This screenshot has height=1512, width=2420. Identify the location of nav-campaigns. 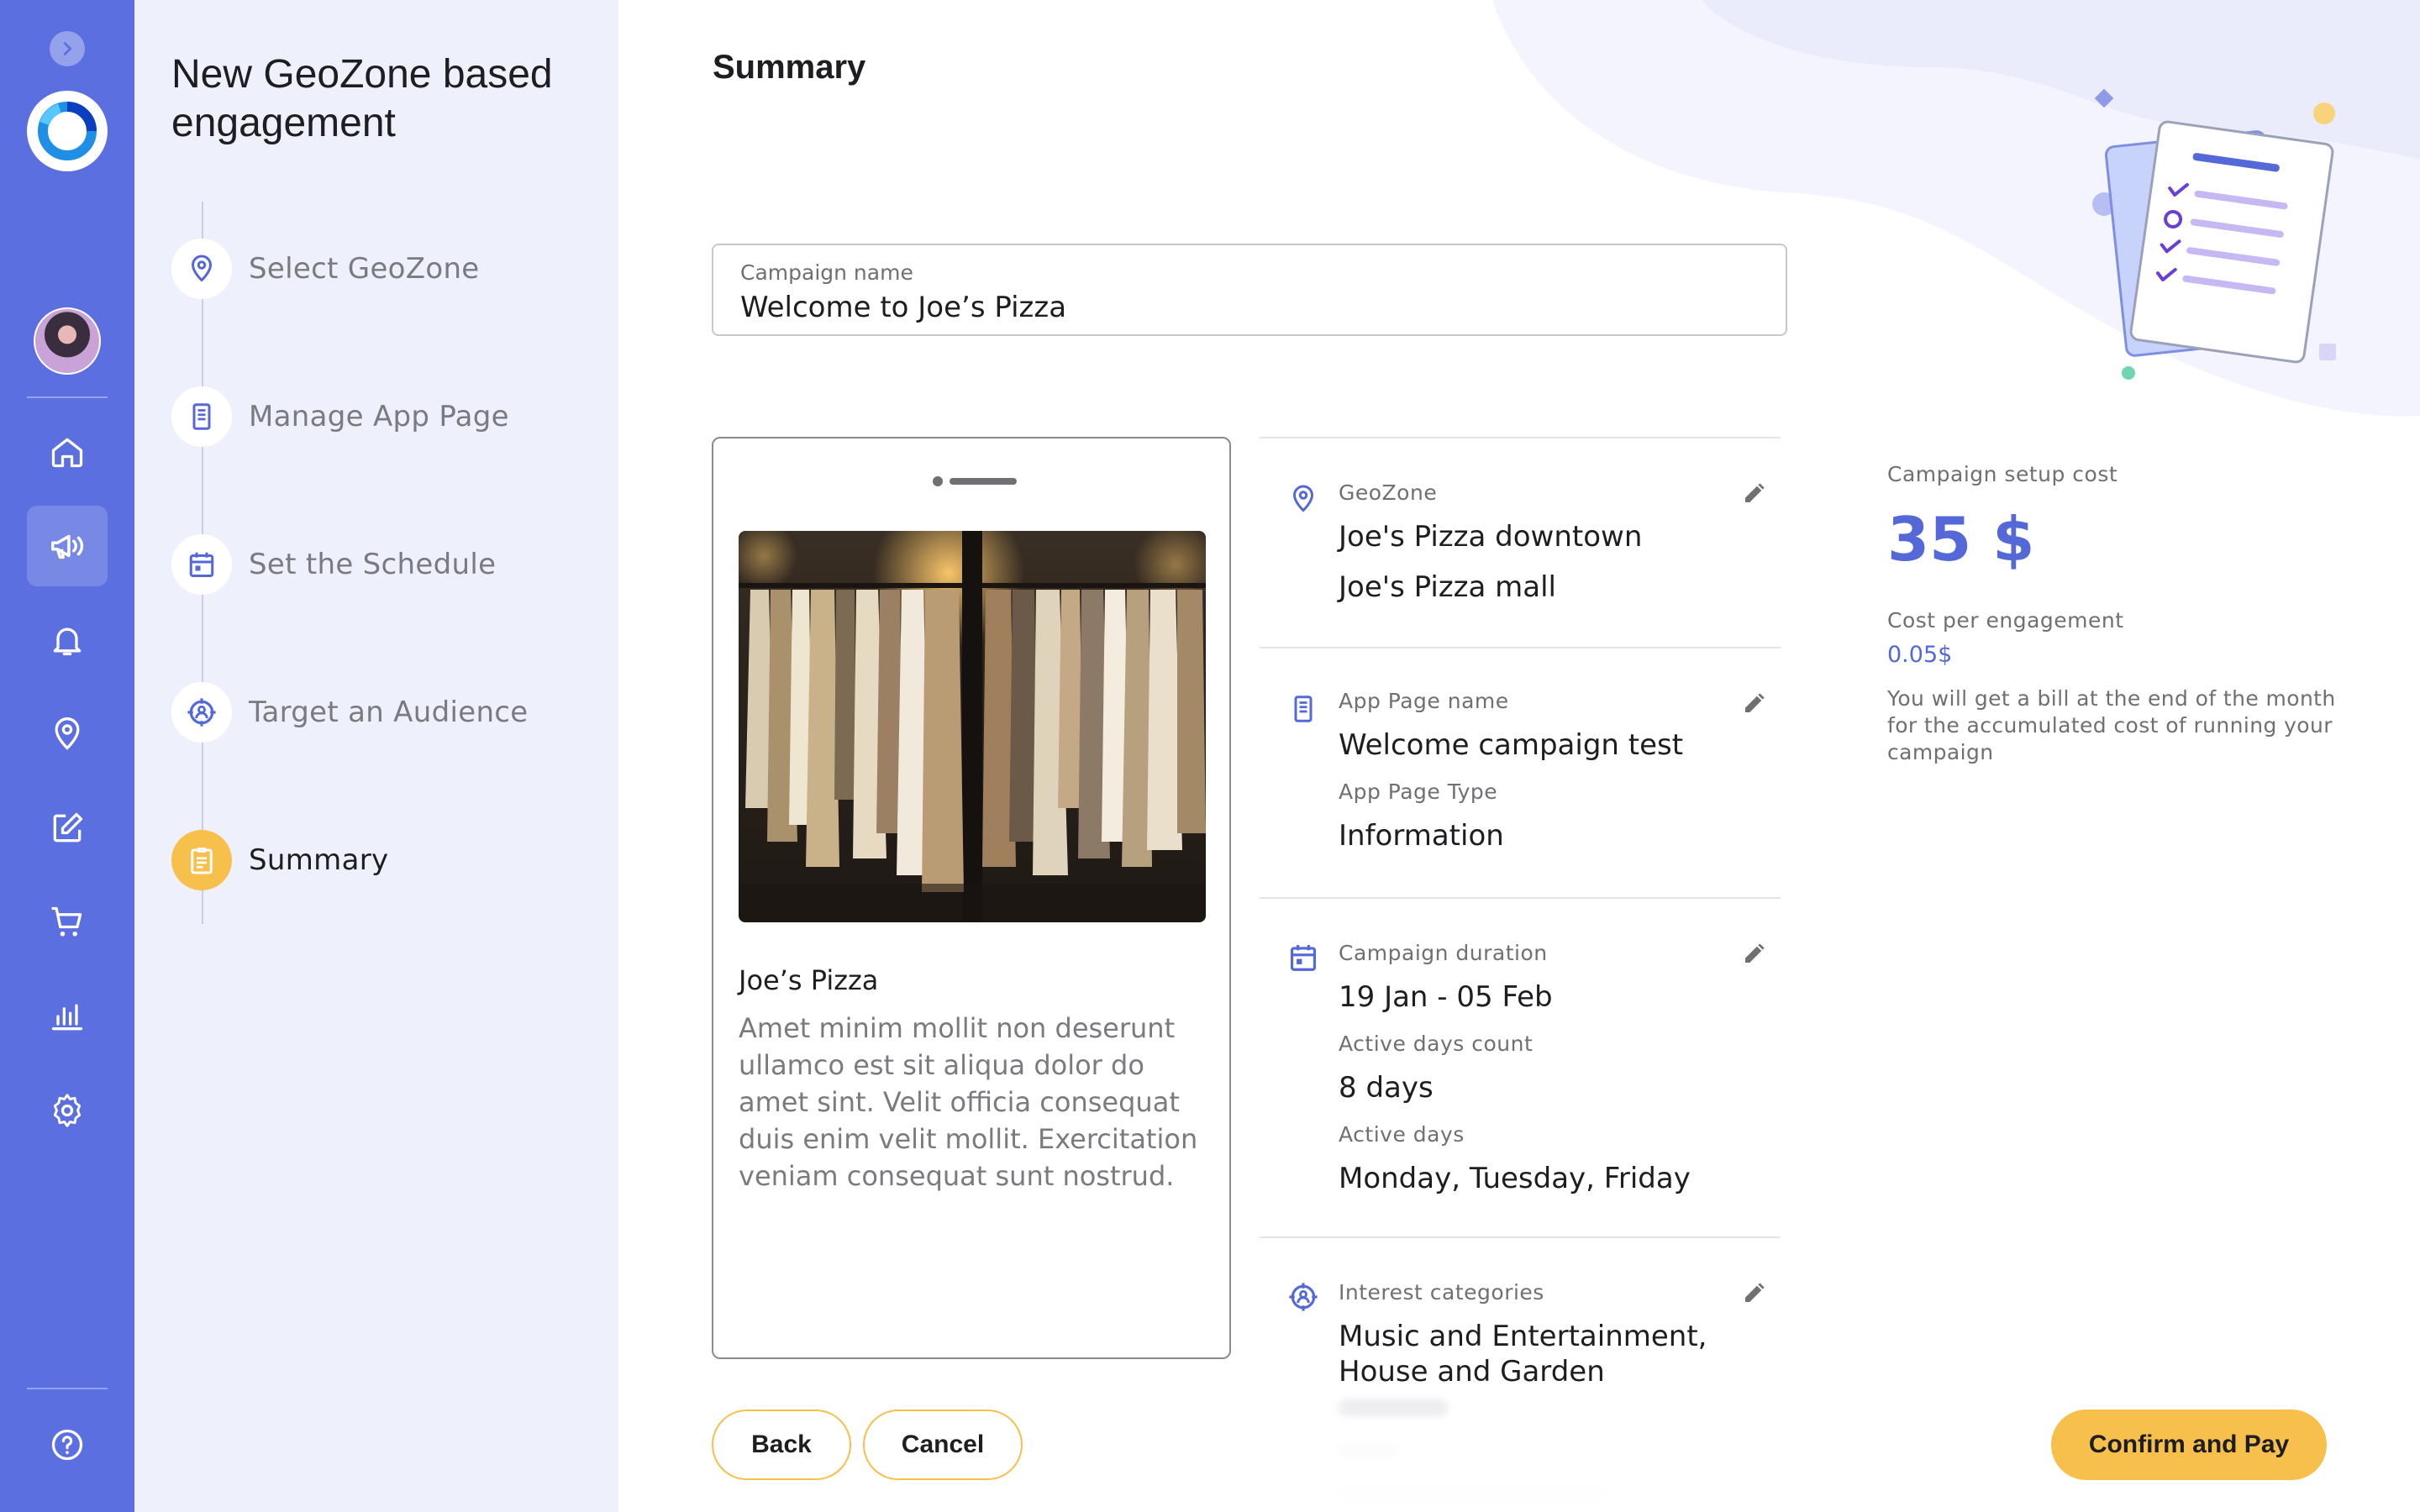
(67, 546).